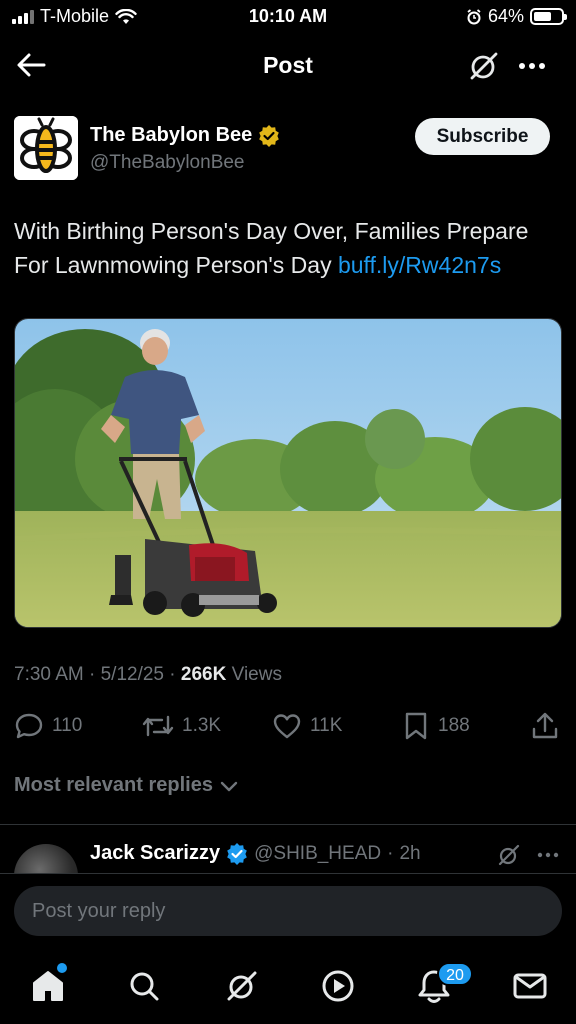 The image size is (576, 1024). I want to click on author-handle: @TheBabylonBee, so click(167, 163).